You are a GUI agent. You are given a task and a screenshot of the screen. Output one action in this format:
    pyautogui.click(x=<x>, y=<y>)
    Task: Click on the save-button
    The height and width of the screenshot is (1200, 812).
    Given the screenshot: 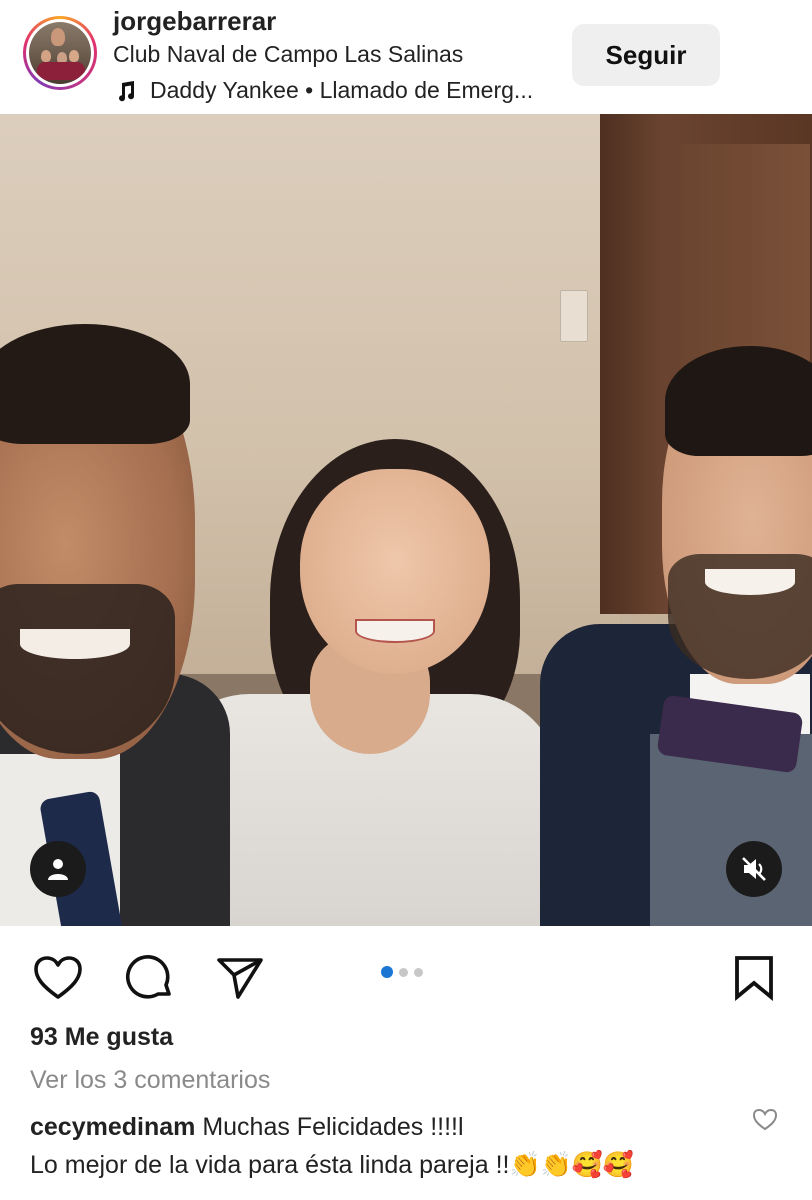 What is the action you would take?
    pyautogui.click(x=754, y=978)
    